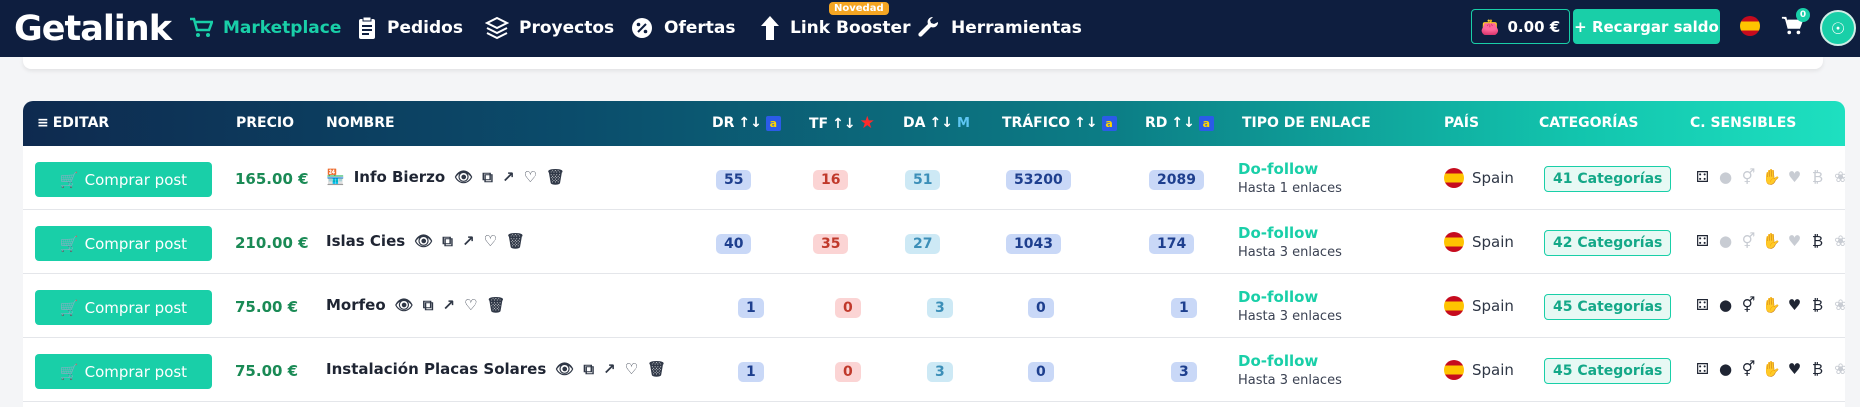  I want to click on ahrefs-icon: a, so click(773, 123).